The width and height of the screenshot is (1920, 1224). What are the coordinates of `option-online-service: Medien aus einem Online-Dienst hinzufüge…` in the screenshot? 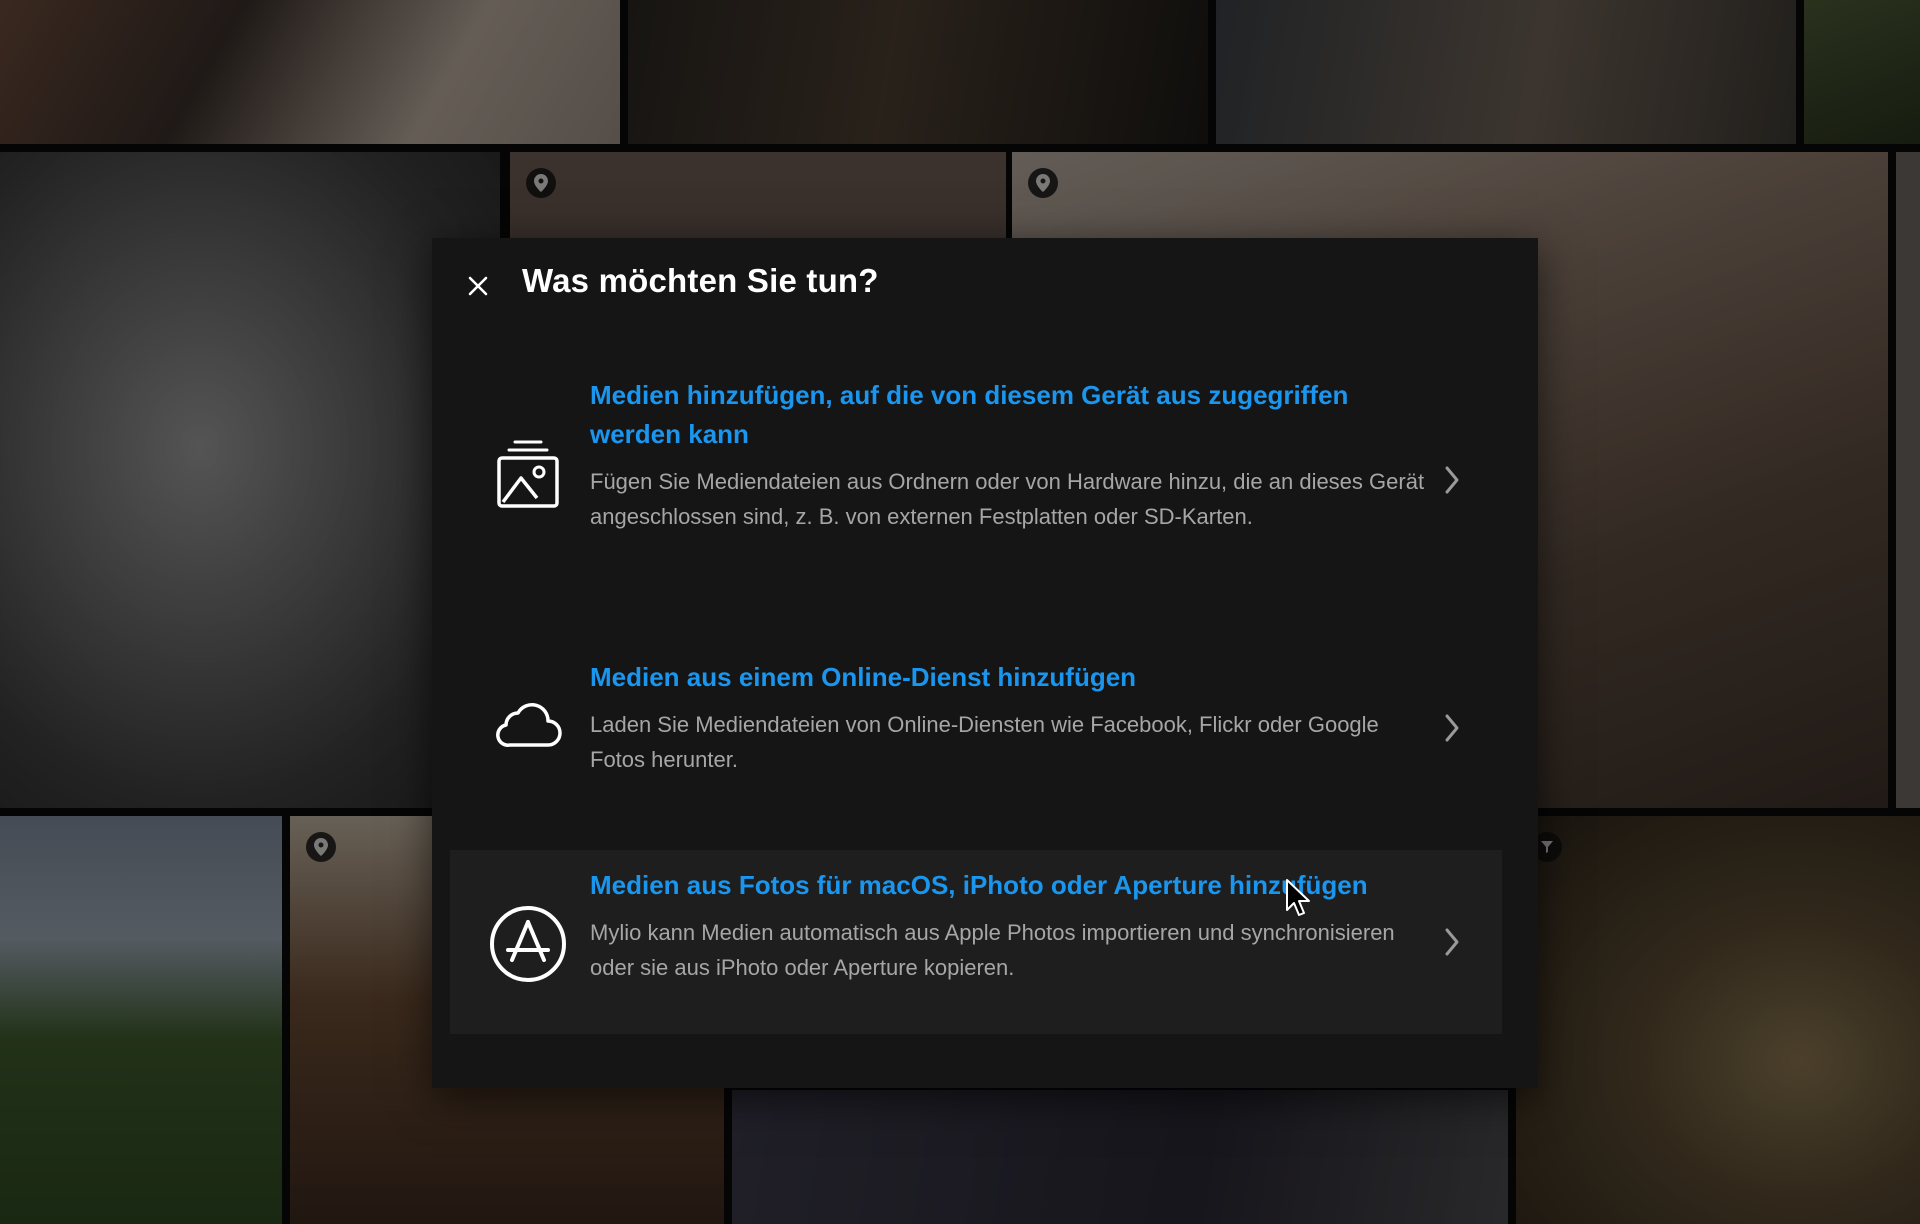 It's located at (976, 733).